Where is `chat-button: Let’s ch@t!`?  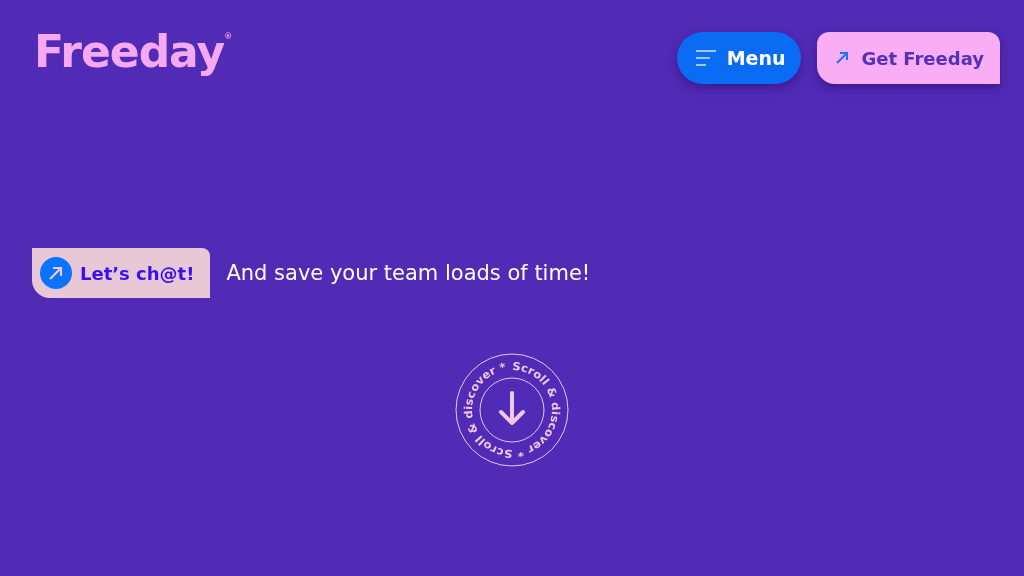 chat-button: Let’s ch@t! is located at coordinates (121, 273).